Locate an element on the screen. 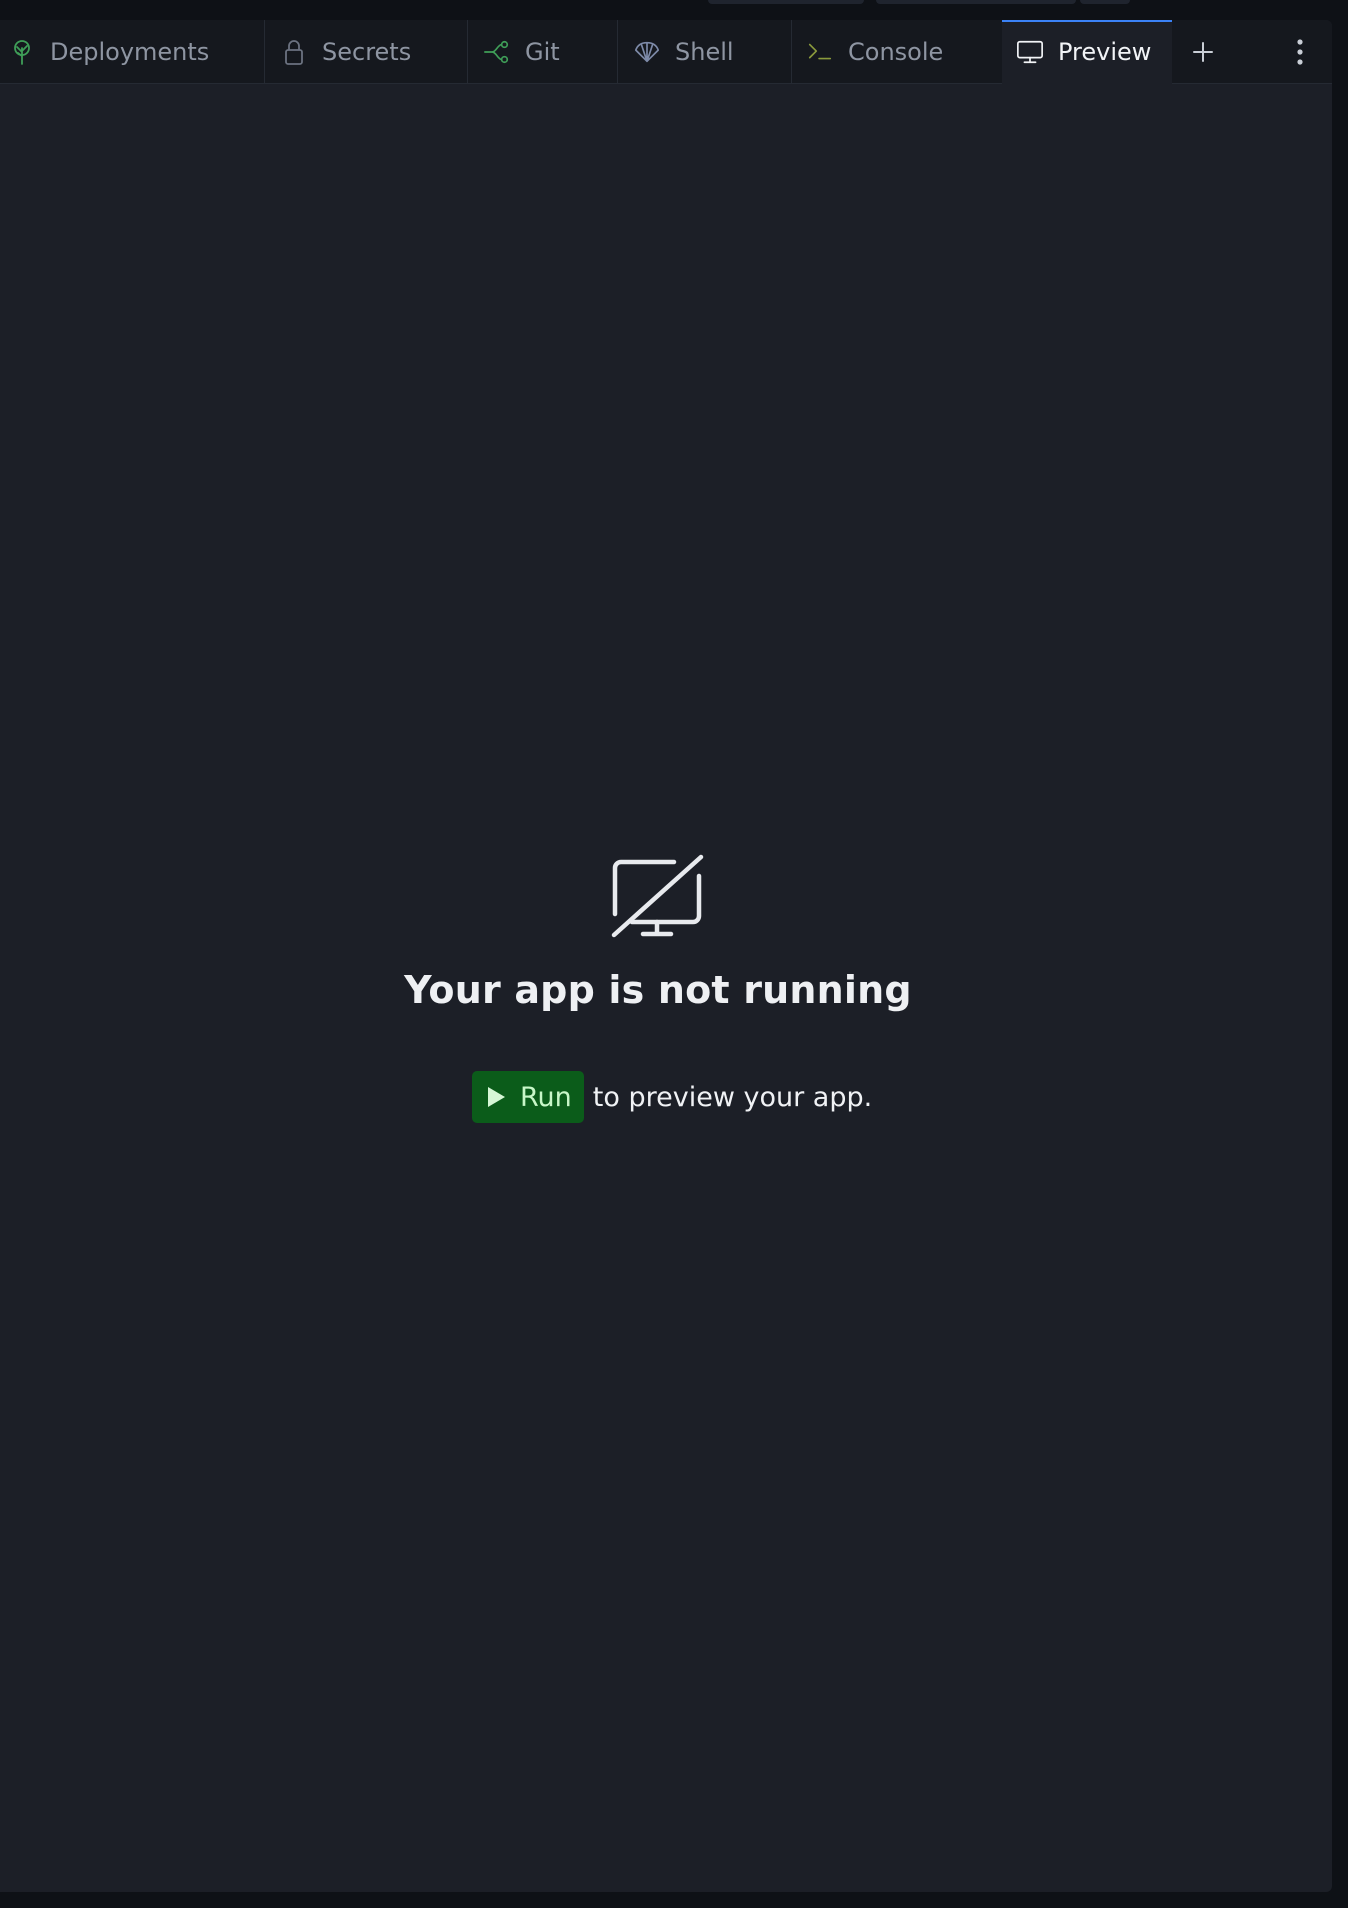 The height and width of the screenshot is (1908, 1348). plus-icon is located at coordinates (1203, 52).